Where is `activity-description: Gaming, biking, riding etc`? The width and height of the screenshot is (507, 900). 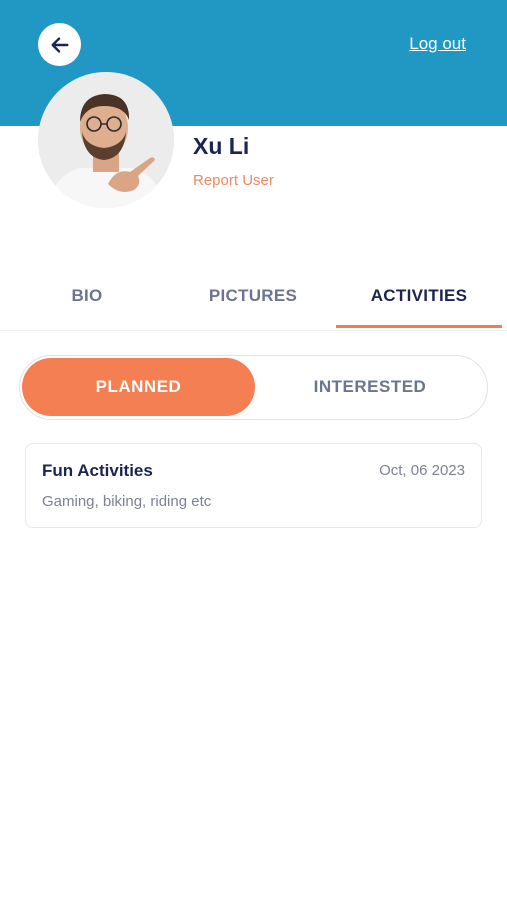 activity-description: Gaming, biking, riding etc is located at coordinates (127, 501).